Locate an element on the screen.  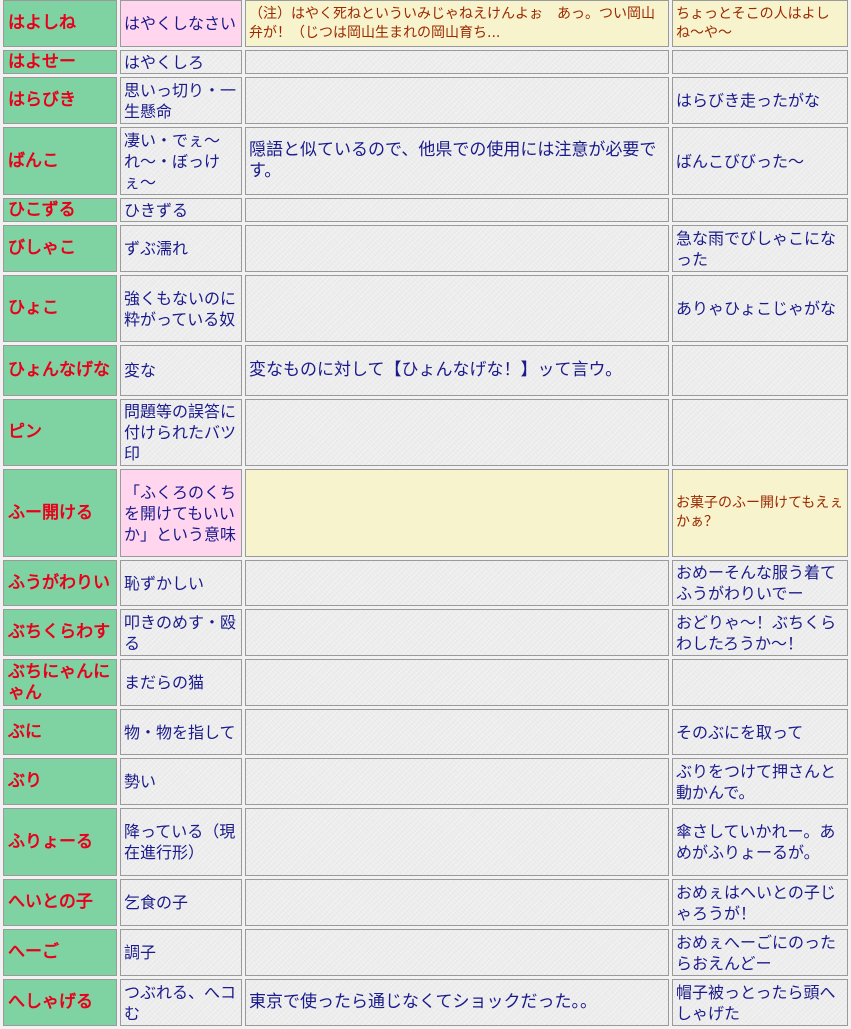
word-meaning: 降っている（現在進行形） is located at coordinates (181, 842).